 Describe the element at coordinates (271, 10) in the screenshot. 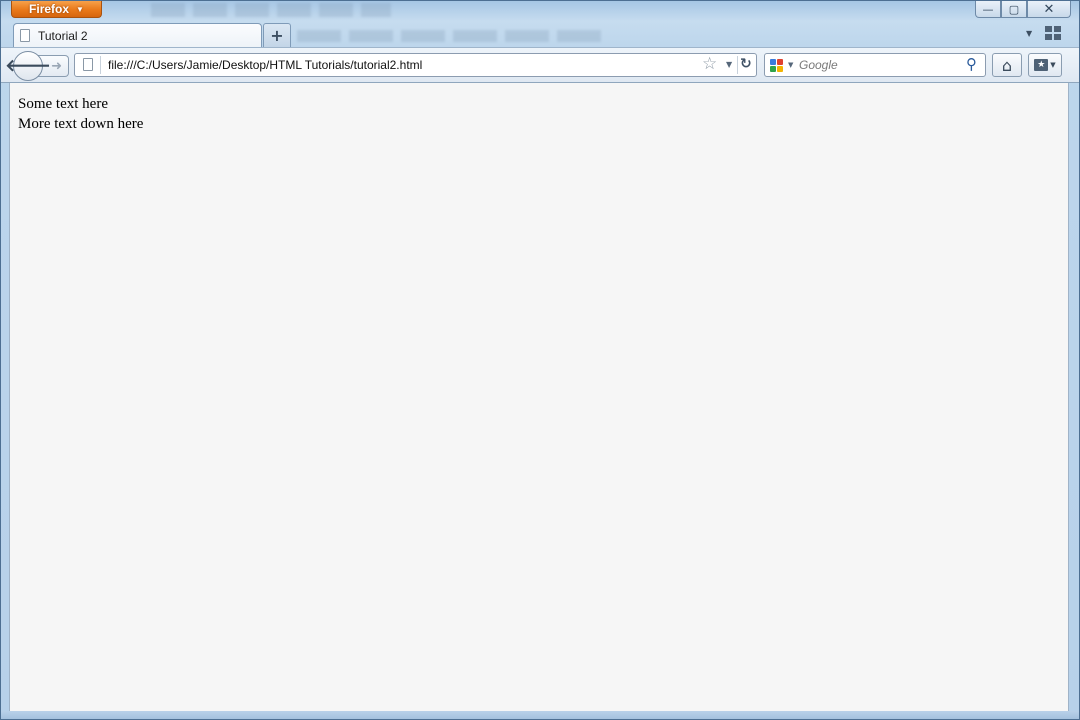

I see `background-window-title` at that location.